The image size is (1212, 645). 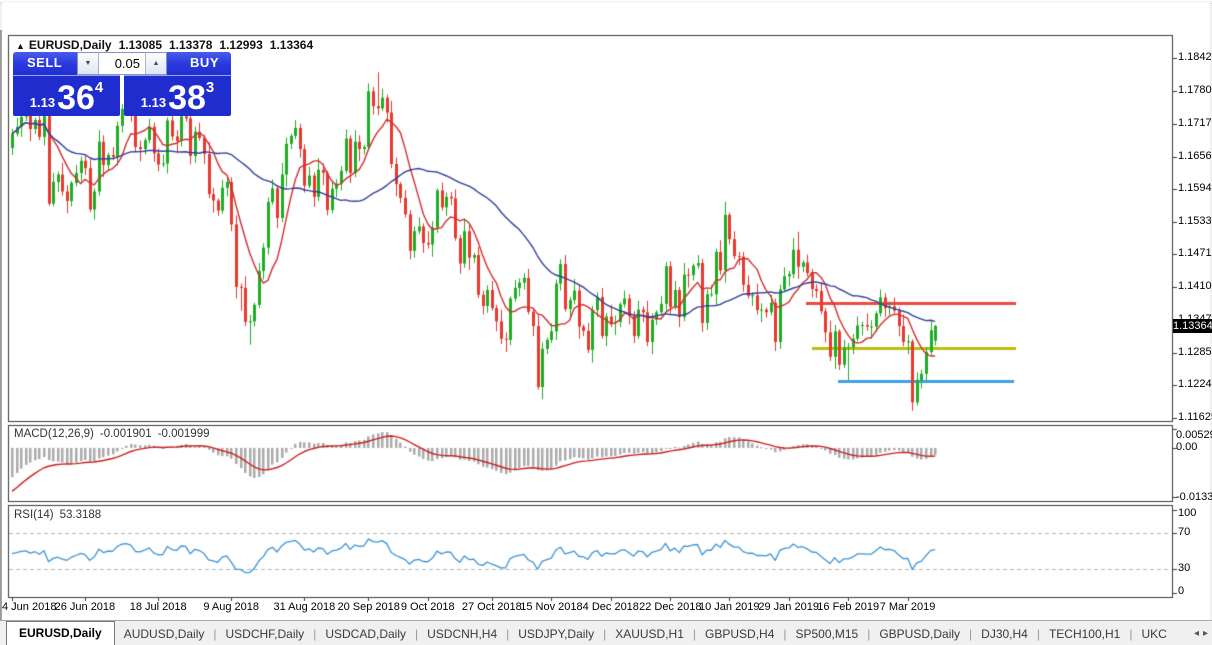 I want to click on chart-tab-usdjpy-daily: USDJPY,Daily, so click(x=556, y=634).